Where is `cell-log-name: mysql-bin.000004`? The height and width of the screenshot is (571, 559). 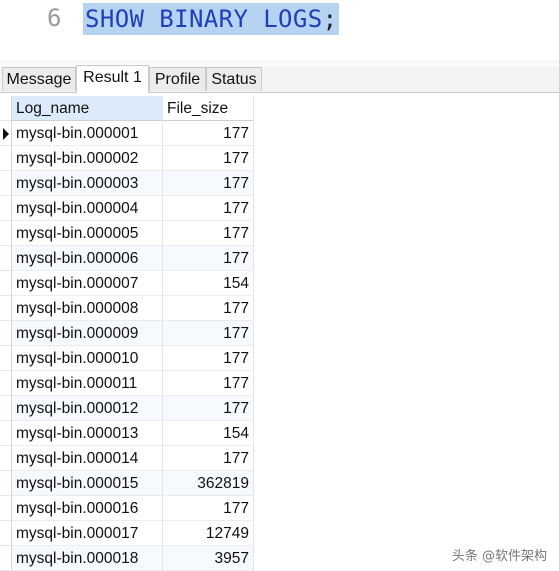
cell-log-name: mysql-bin.000004 is located at coordinates (87, 208).